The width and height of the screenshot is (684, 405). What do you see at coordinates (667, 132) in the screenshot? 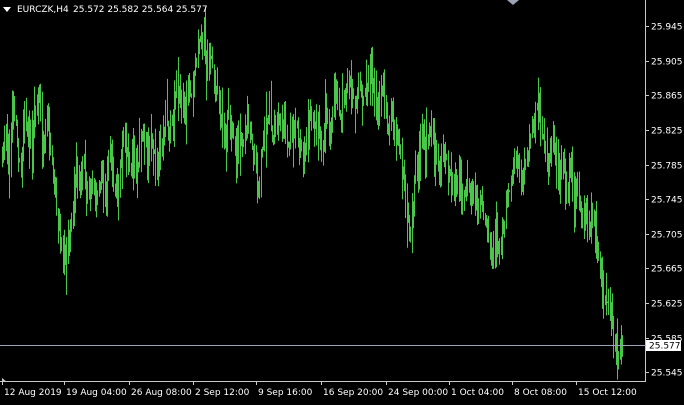
I see `price-axis-label: 25.825` at bounding box center [667, 132].